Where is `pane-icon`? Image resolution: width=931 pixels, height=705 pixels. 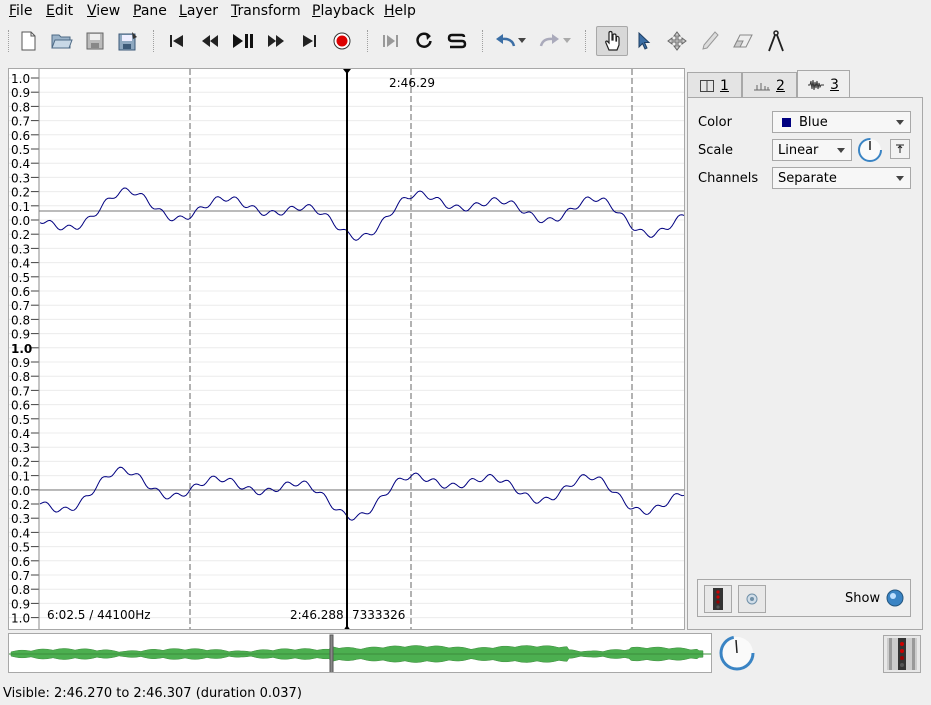 pane-icon is located at coordinates (707, 85).